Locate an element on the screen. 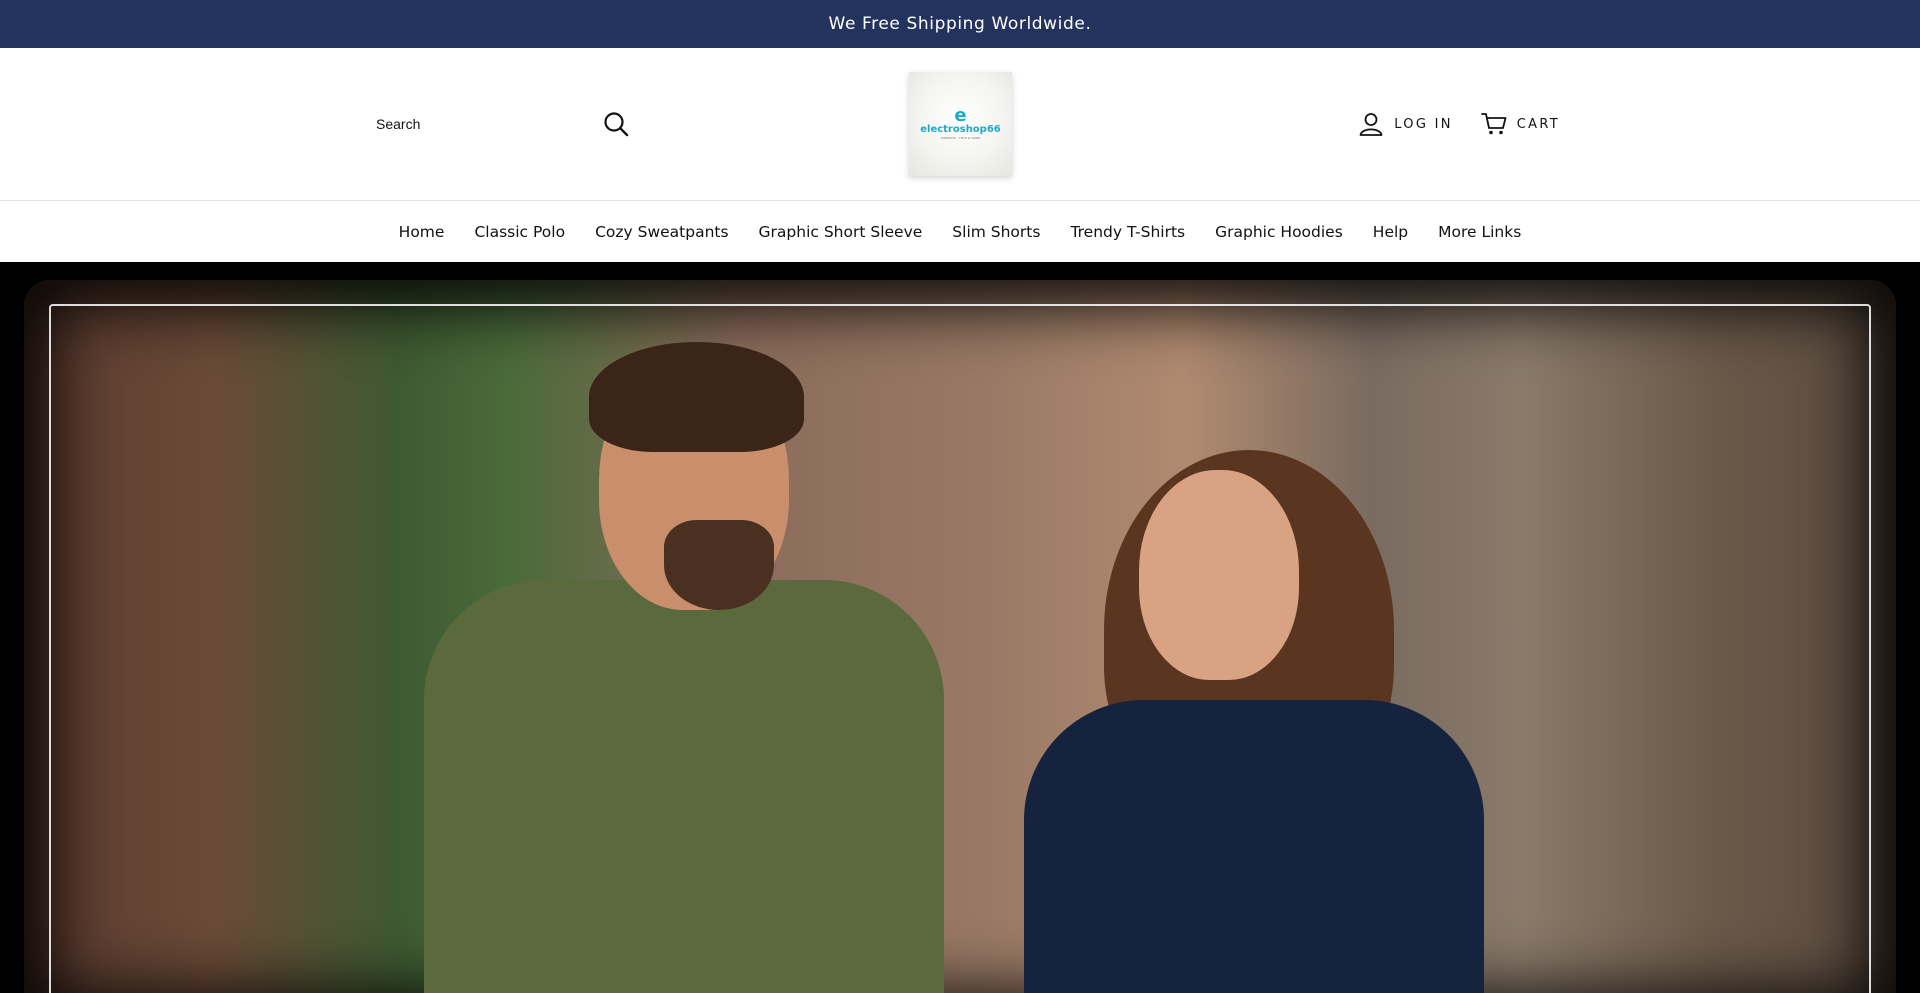 The image size is (1920, 993). search-input is located at coordinates (477, 124).